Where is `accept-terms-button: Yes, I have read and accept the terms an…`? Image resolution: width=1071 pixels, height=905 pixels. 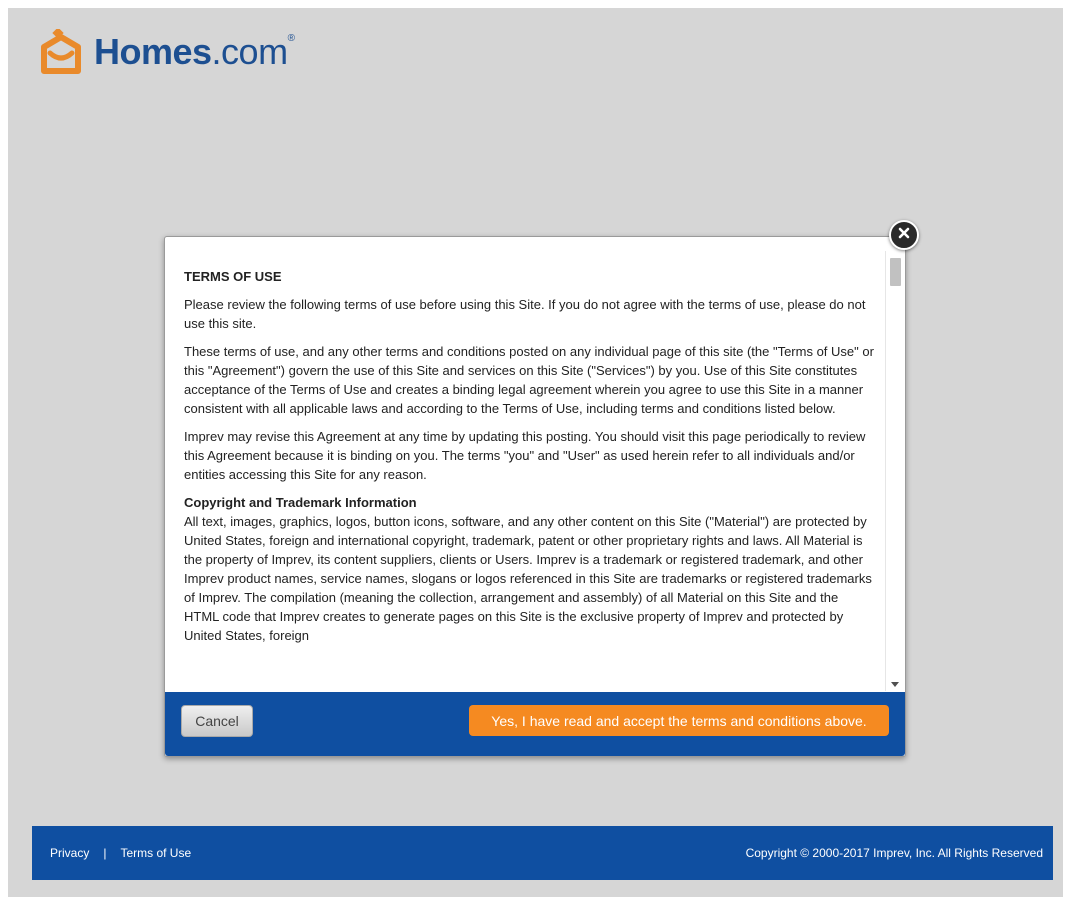
accept-terms-button: Yes, I have read and accept the terms an… is located at coordinates (679, 720).